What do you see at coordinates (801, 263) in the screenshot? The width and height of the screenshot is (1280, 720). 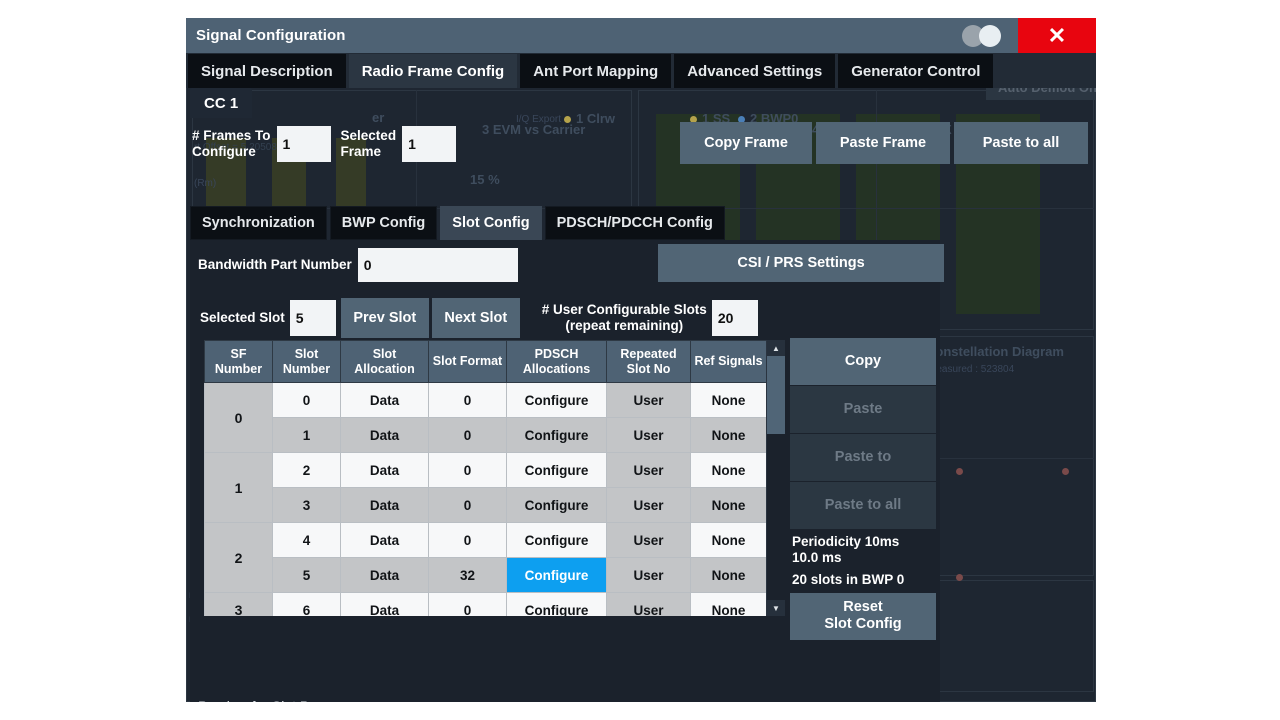 I see `csi-prs-settings-button: CSI / PRS Settings` at bounding box center [801, 263].